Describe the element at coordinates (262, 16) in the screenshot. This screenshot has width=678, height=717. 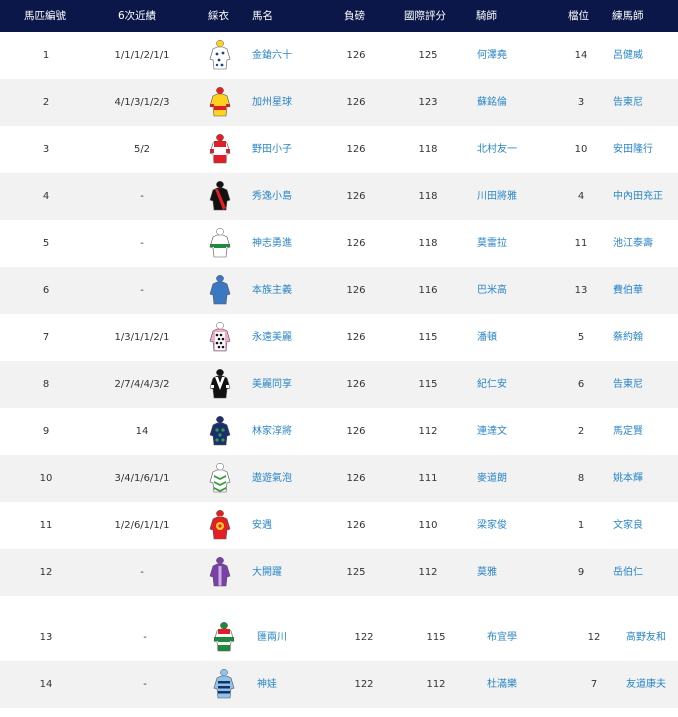
I see `column-header-horse: 馬名` at that location.